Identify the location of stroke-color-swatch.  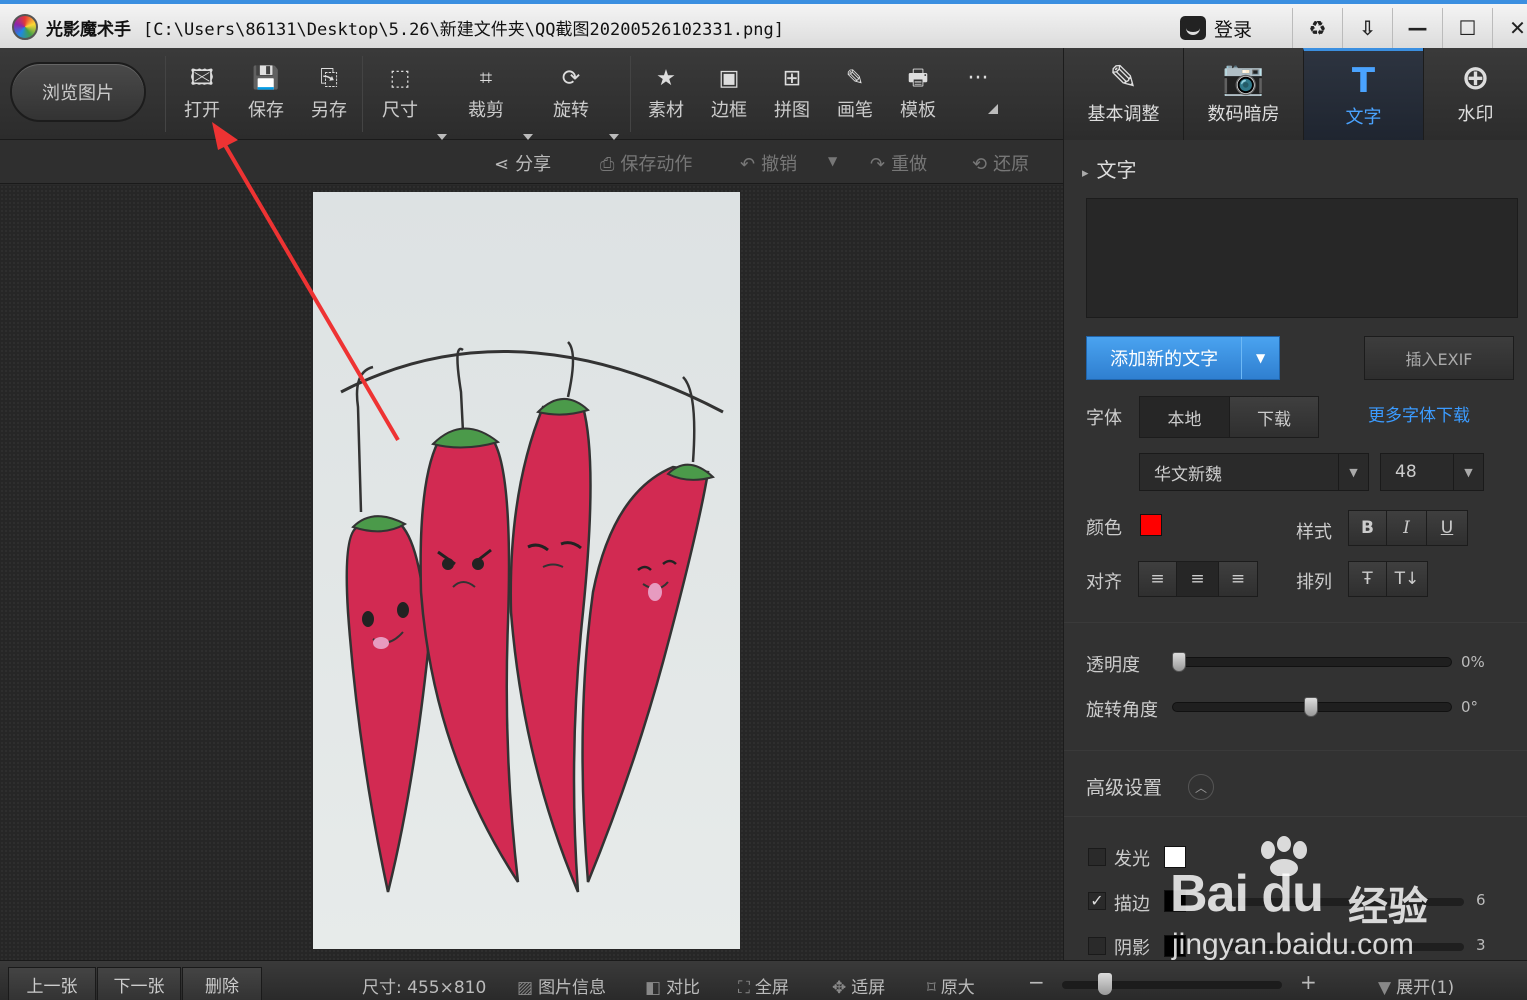
(1175, 901).